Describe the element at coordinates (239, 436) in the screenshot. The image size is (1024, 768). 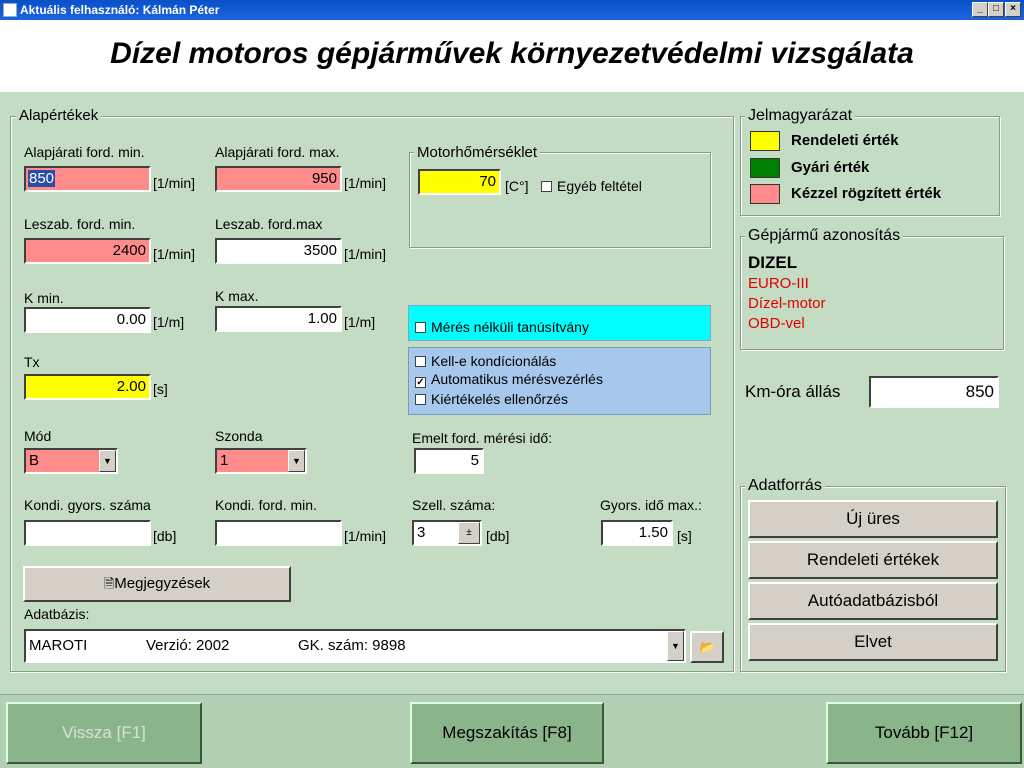
I see `szonda-label: Szonda` at that location.